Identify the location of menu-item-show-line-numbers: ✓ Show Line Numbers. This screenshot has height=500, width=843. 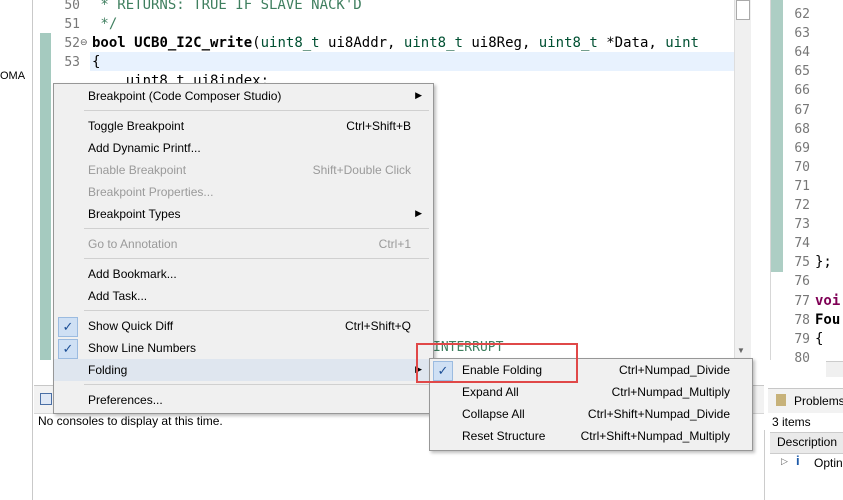
(242, 348).